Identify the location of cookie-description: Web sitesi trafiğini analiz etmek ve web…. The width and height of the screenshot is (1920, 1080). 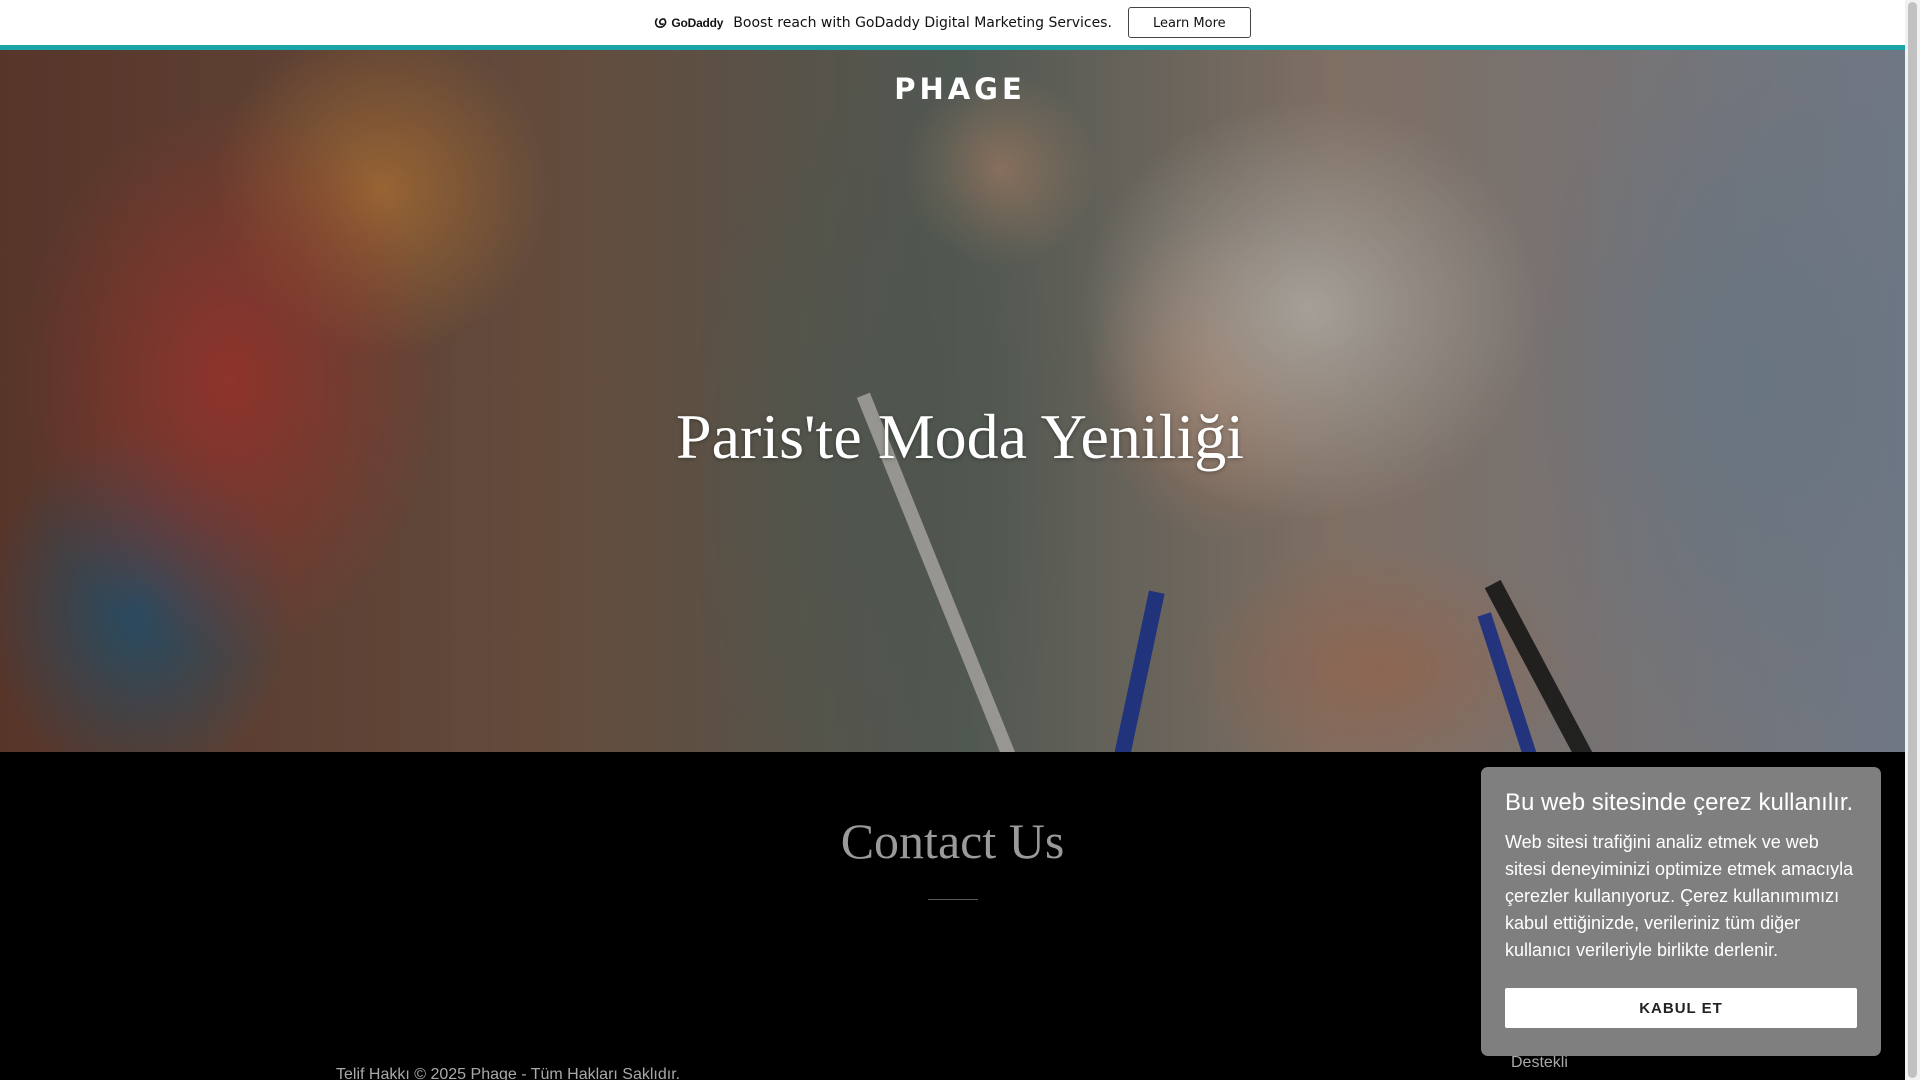
(1679, 896).